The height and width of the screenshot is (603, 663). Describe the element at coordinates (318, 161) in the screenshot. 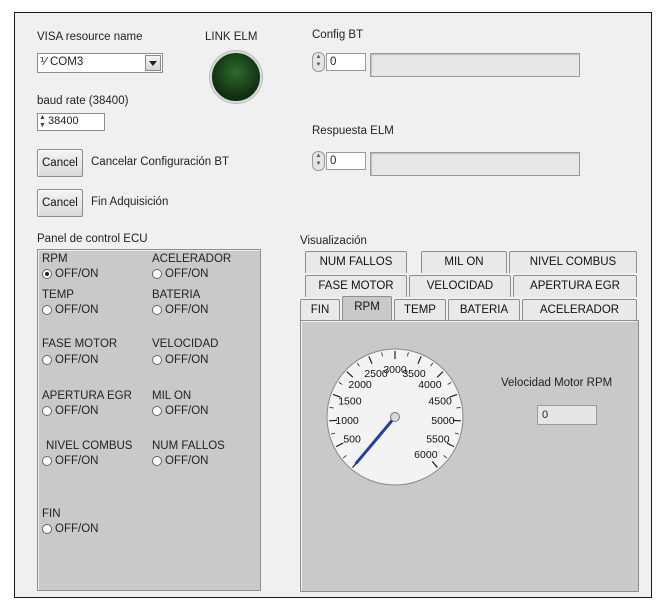

I see `respuesta-elm-stepper: ▲ ▼` at that location.